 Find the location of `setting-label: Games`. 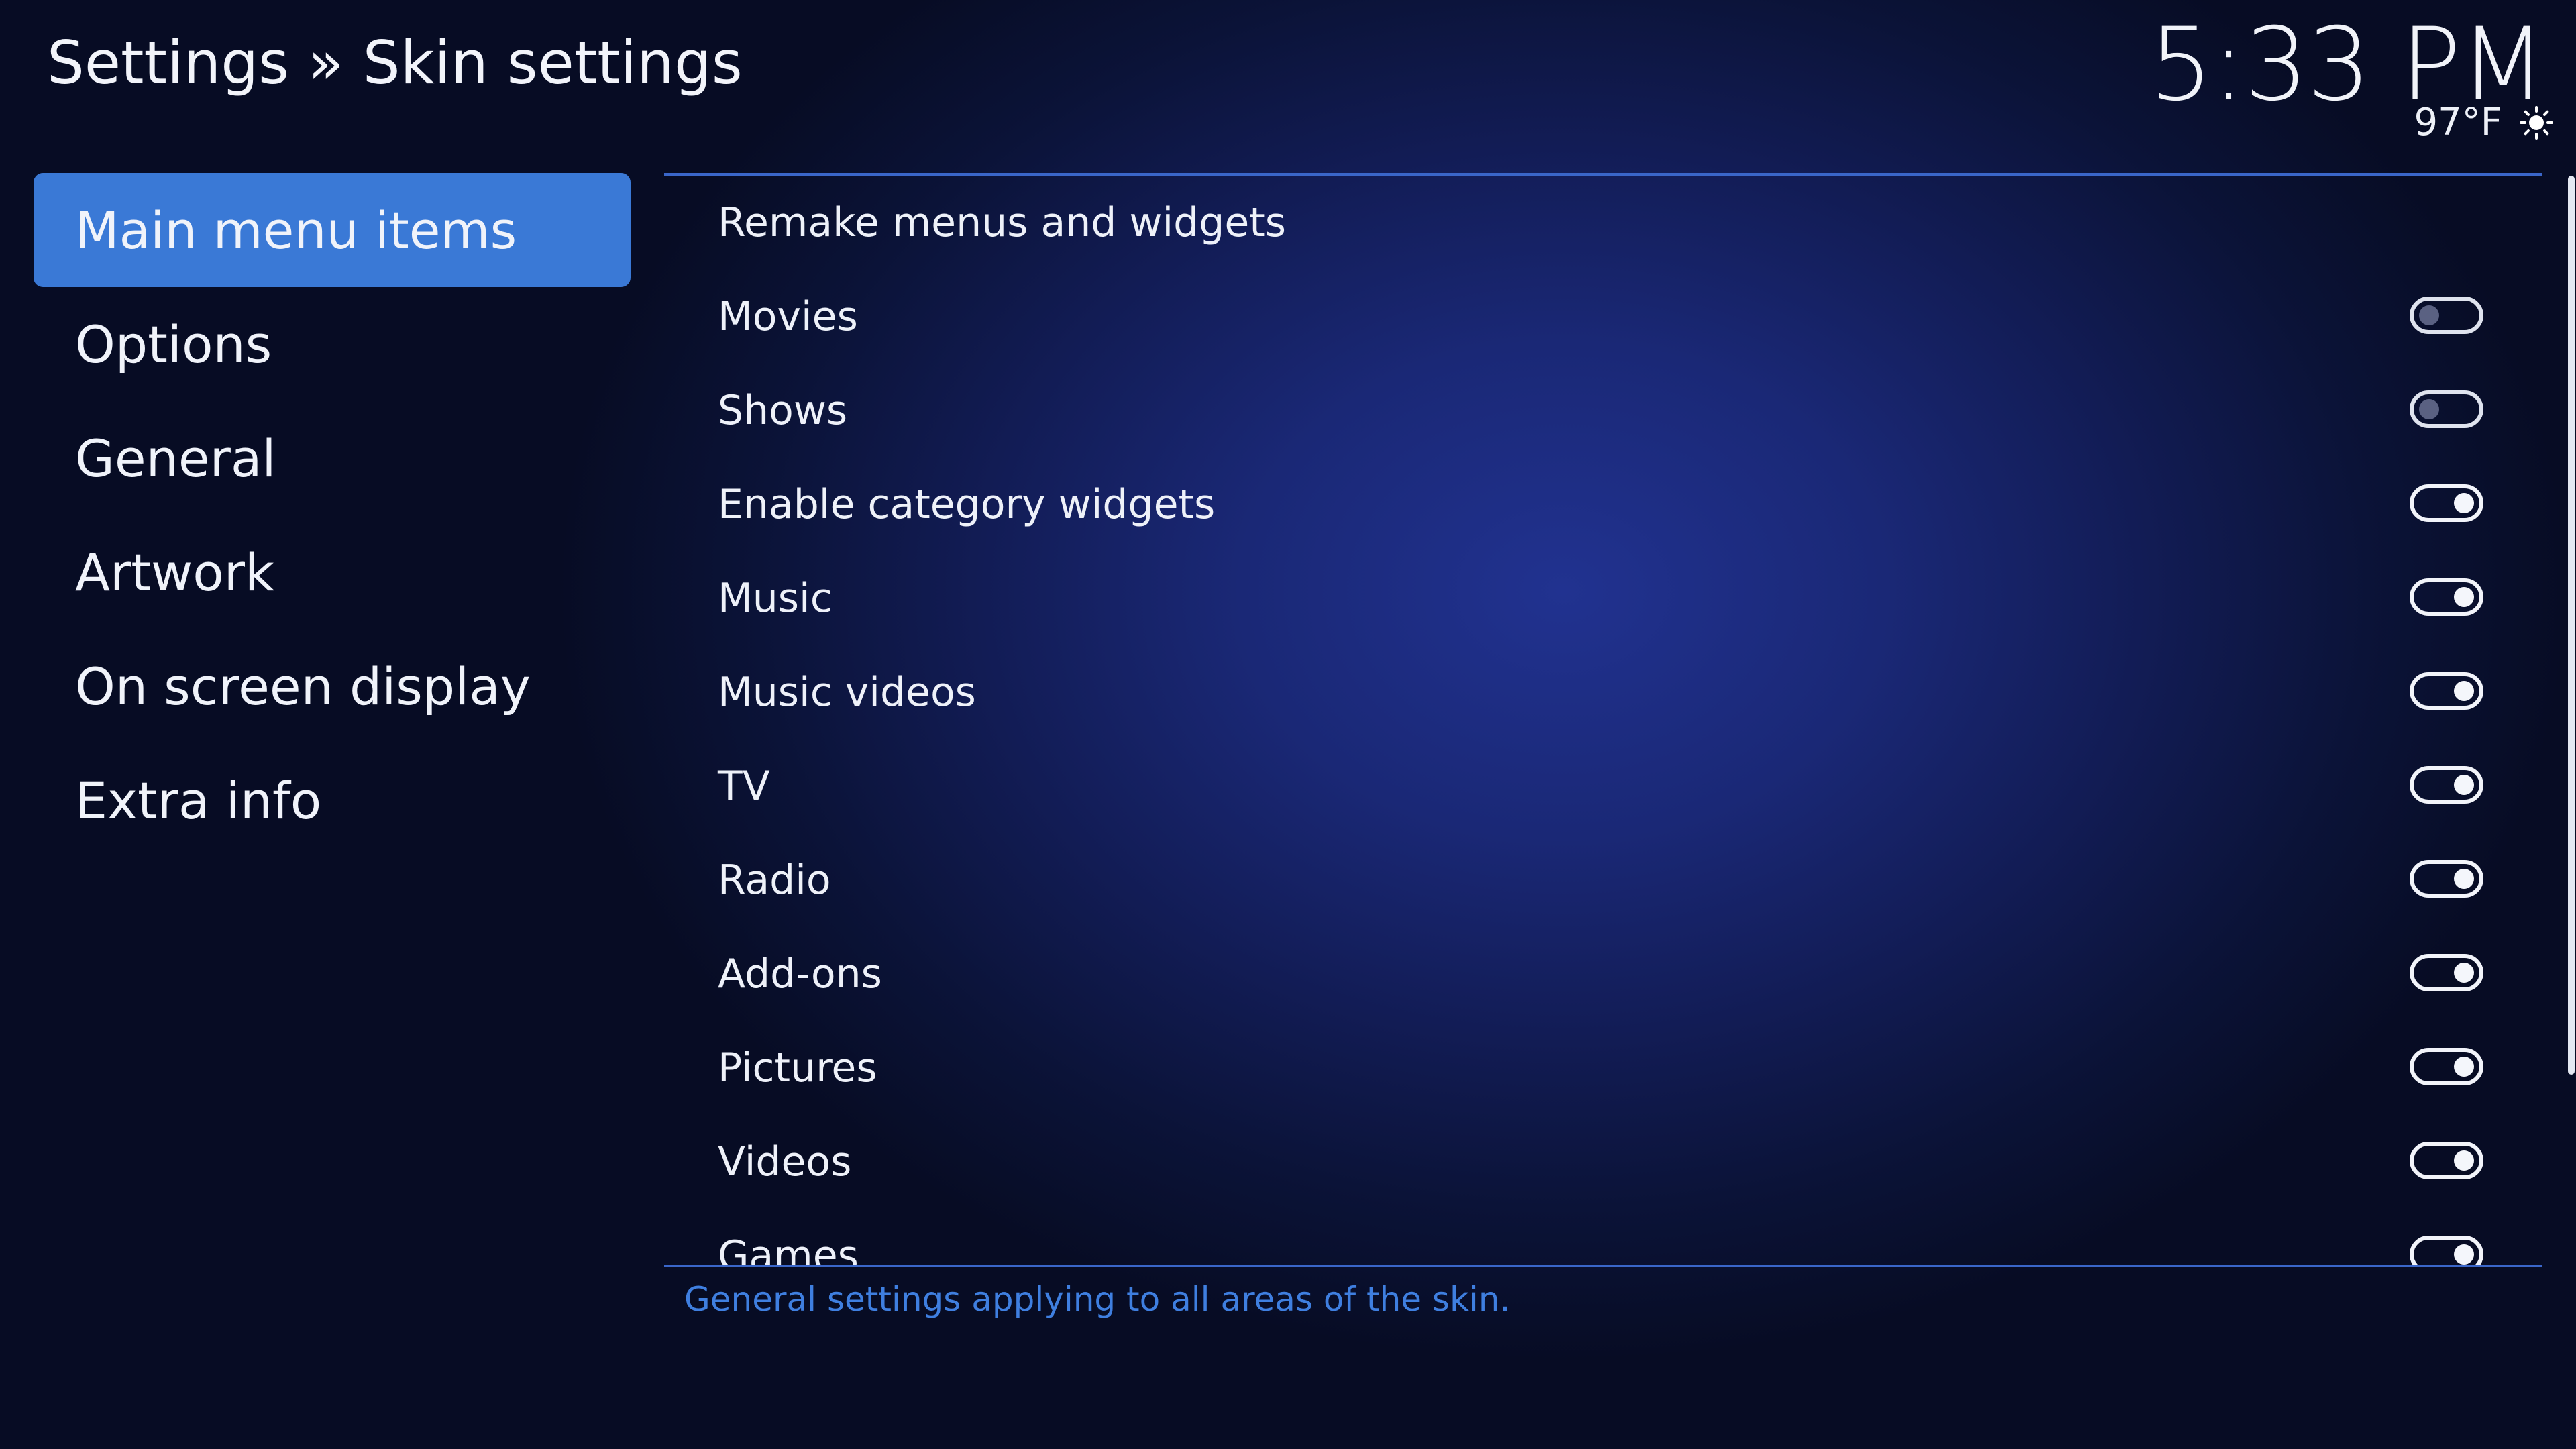

setting-label: Games is located at coordinates (788, 1248).